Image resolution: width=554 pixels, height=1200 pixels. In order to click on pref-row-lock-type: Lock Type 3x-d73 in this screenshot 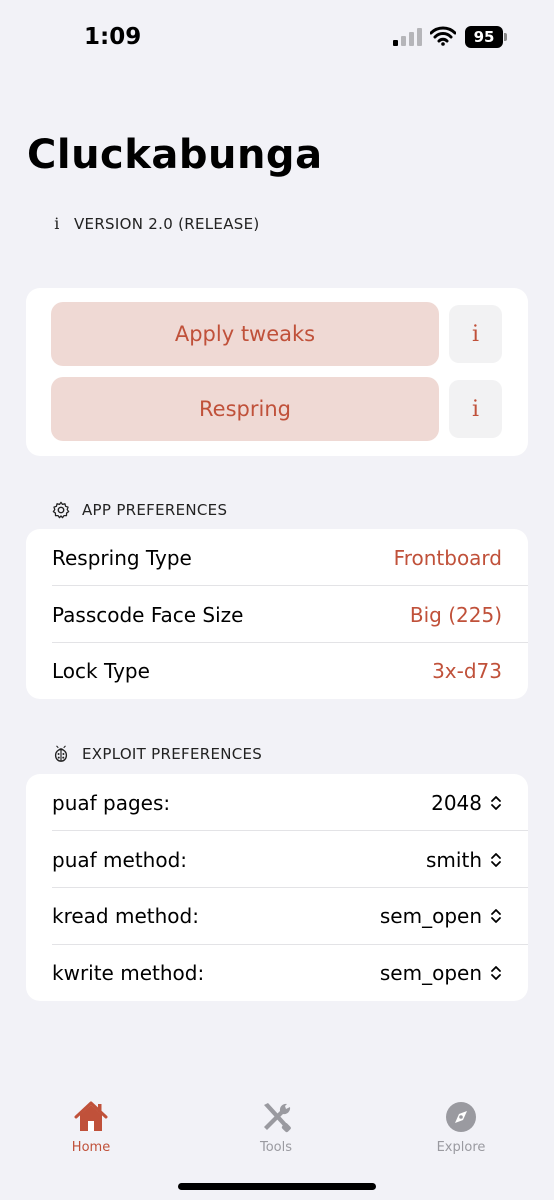, I will do `click(277, 670)`.